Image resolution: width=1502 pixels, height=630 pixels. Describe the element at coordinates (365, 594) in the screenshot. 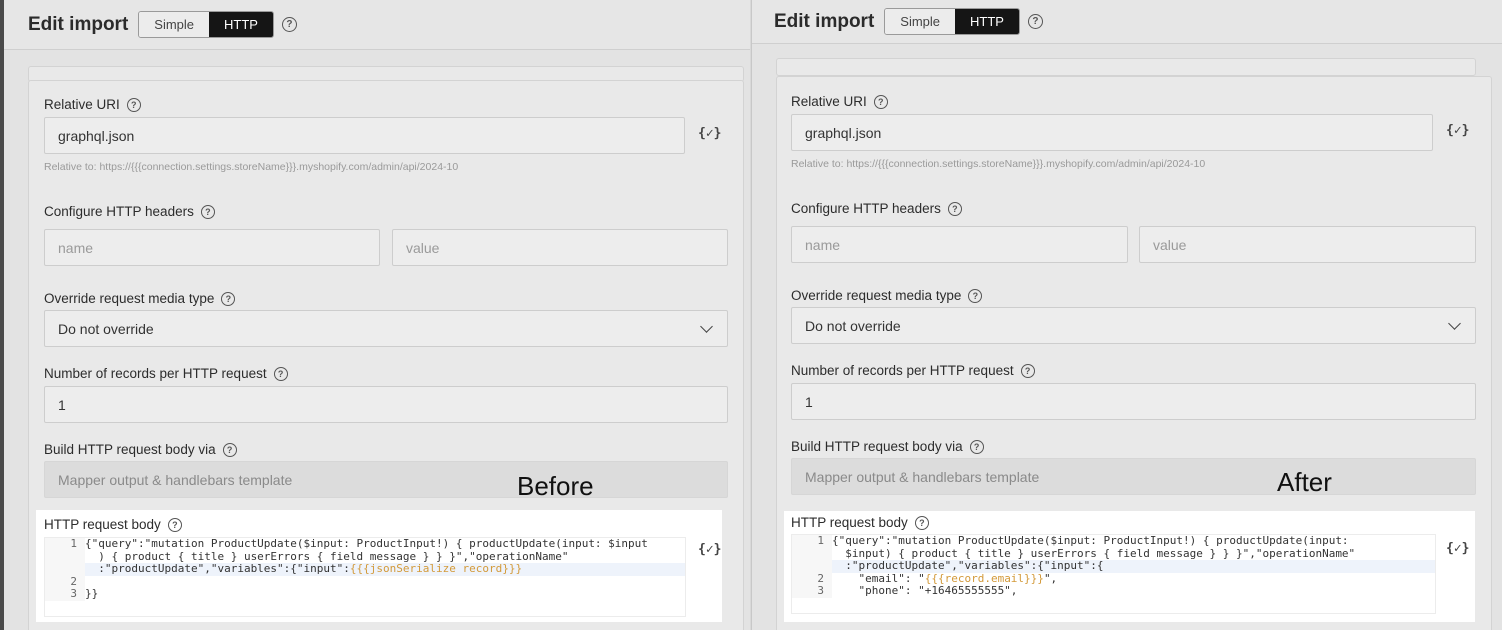

I see `code-line: 3}}` at that location.